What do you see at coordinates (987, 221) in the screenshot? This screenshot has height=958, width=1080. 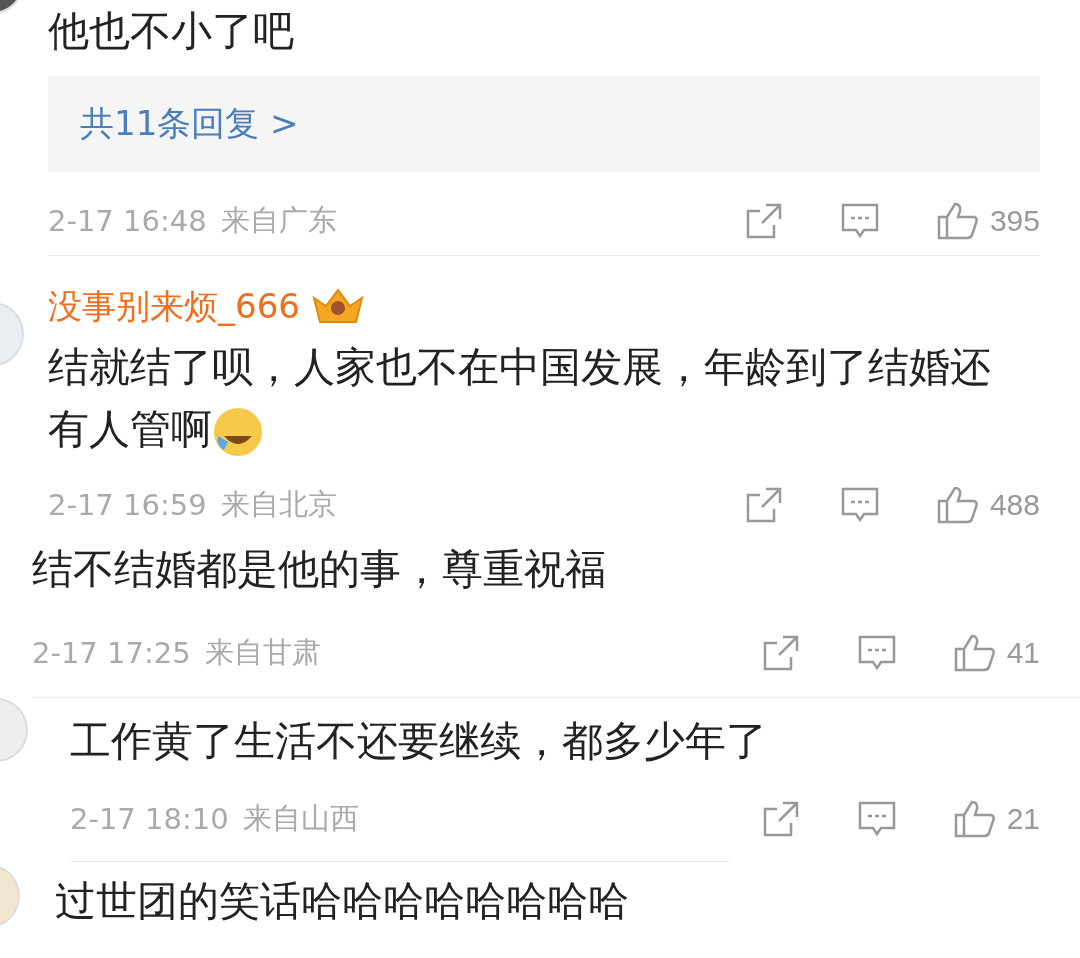 I see `like-button: 395` at bounding box center [987, 221].